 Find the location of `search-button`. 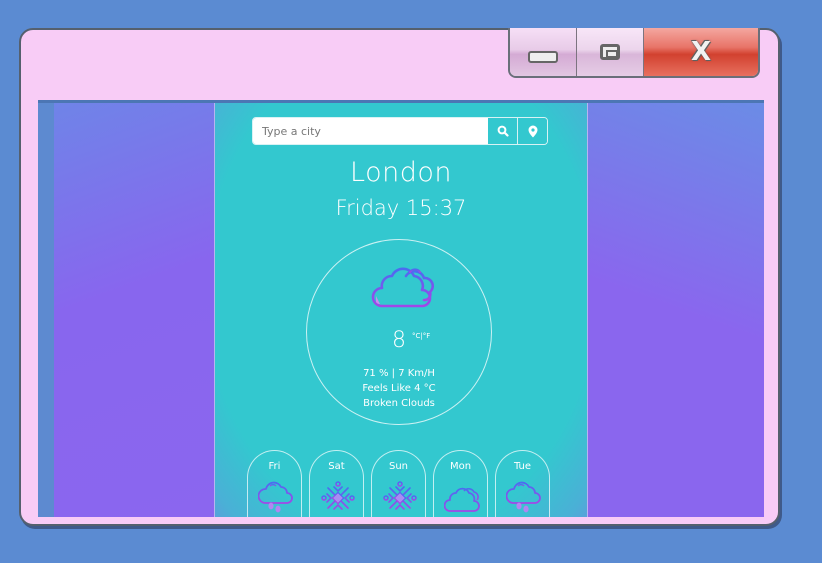

search-button is located at coordinates (502, 131).